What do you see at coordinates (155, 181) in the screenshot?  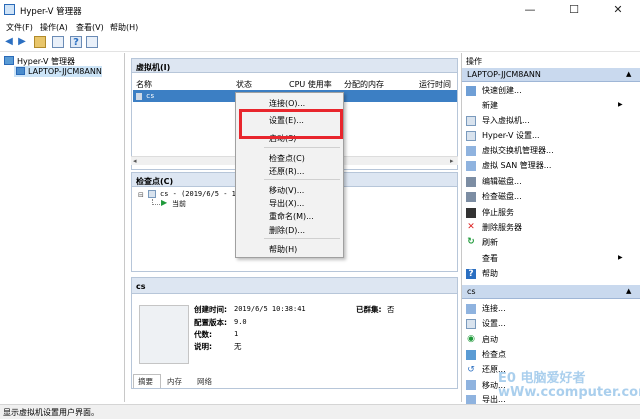 I see `checkpoint-panel-title: 检查点(C)` at bounding box center [155, 181].